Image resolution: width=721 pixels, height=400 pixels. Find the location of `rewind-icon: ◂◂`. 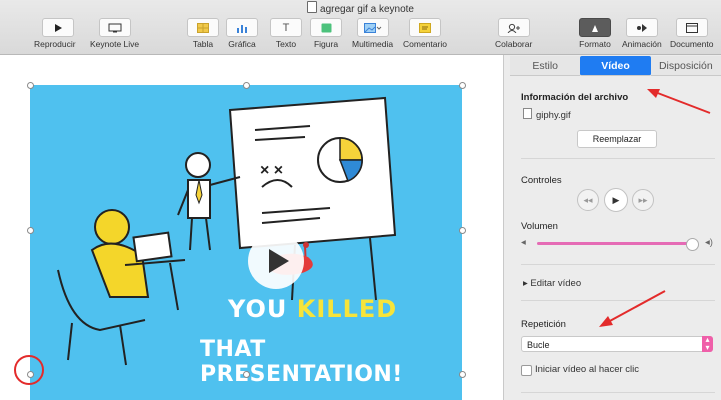

rewind-icon: ◂◂ is located at coordinates (588, 199).